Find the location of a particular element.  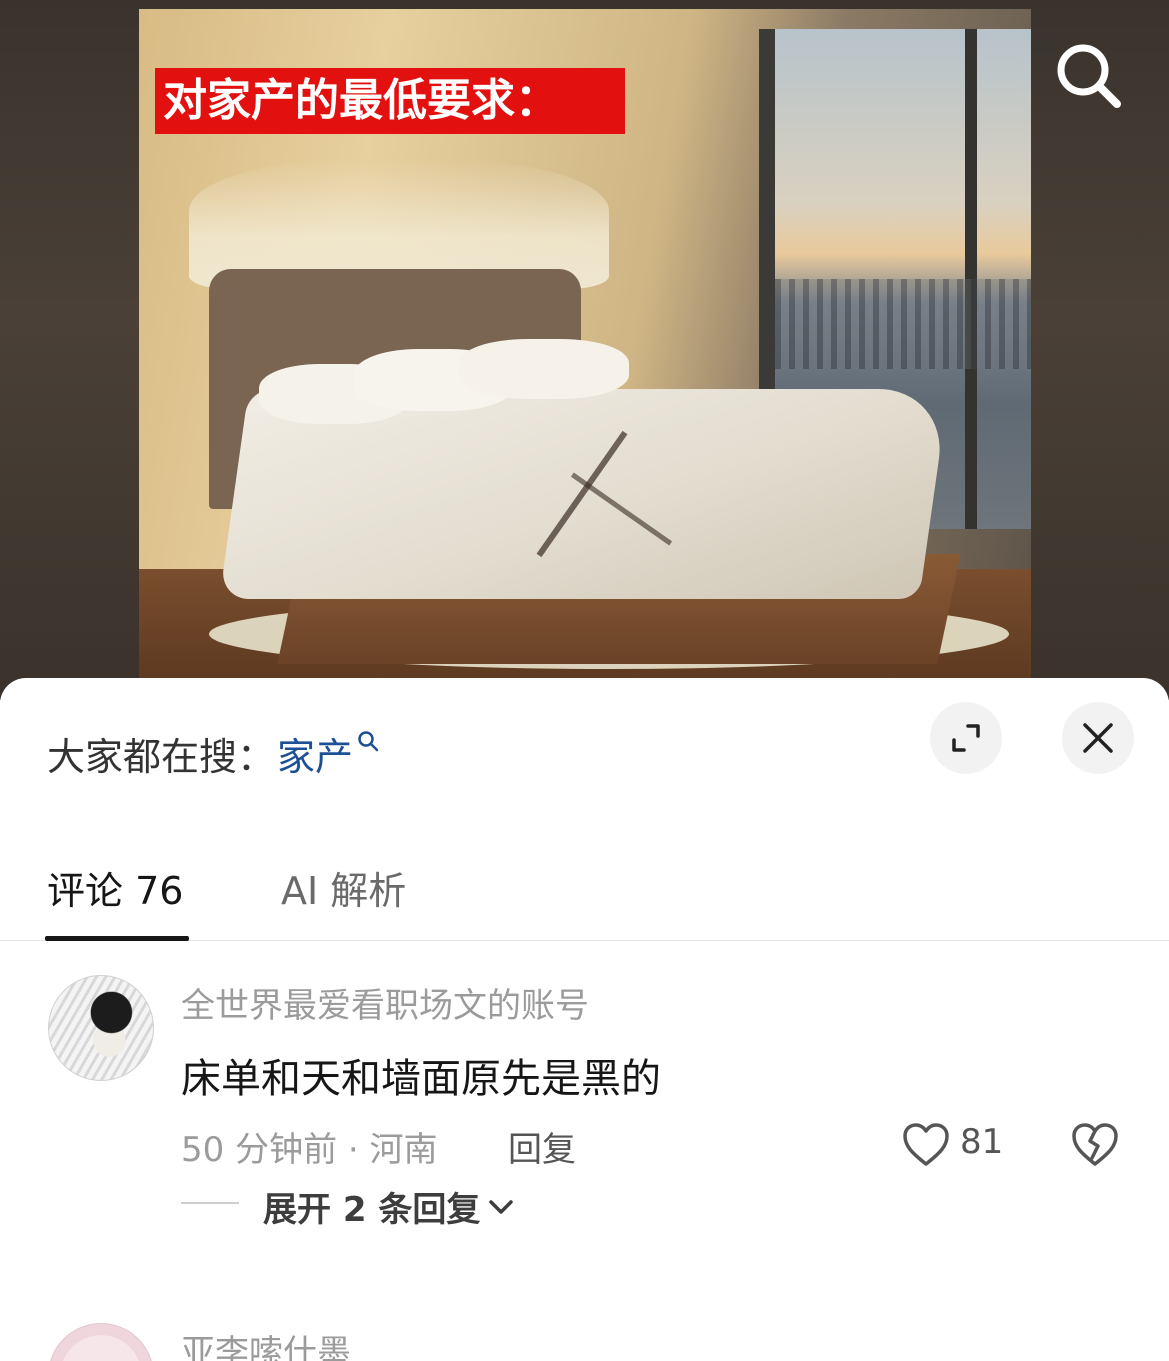

heart-icon is located at coordinates (926, 1145).